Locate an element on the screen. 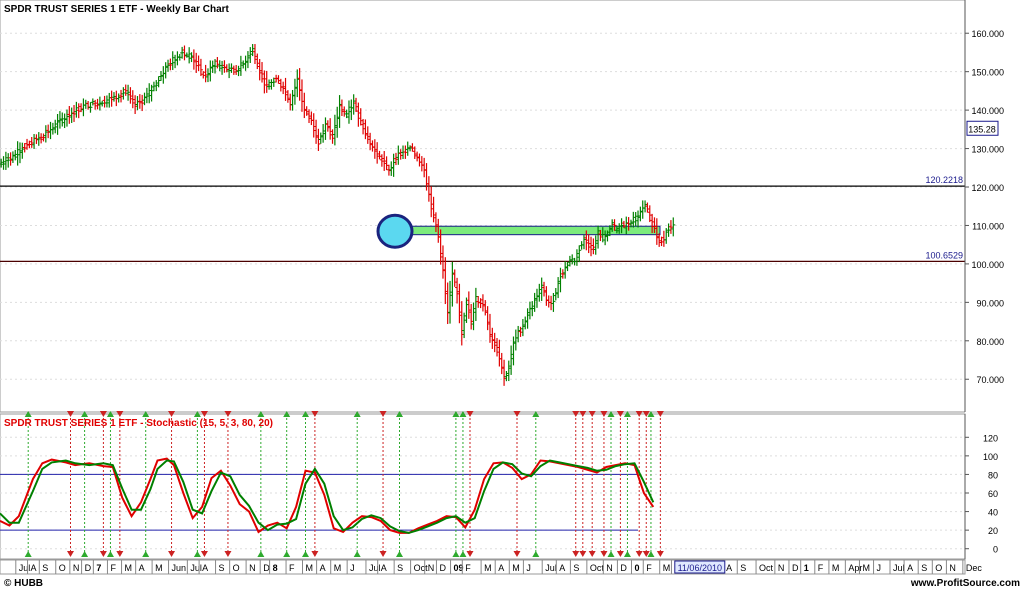  circle-marker is located at coordinates (395, 231).